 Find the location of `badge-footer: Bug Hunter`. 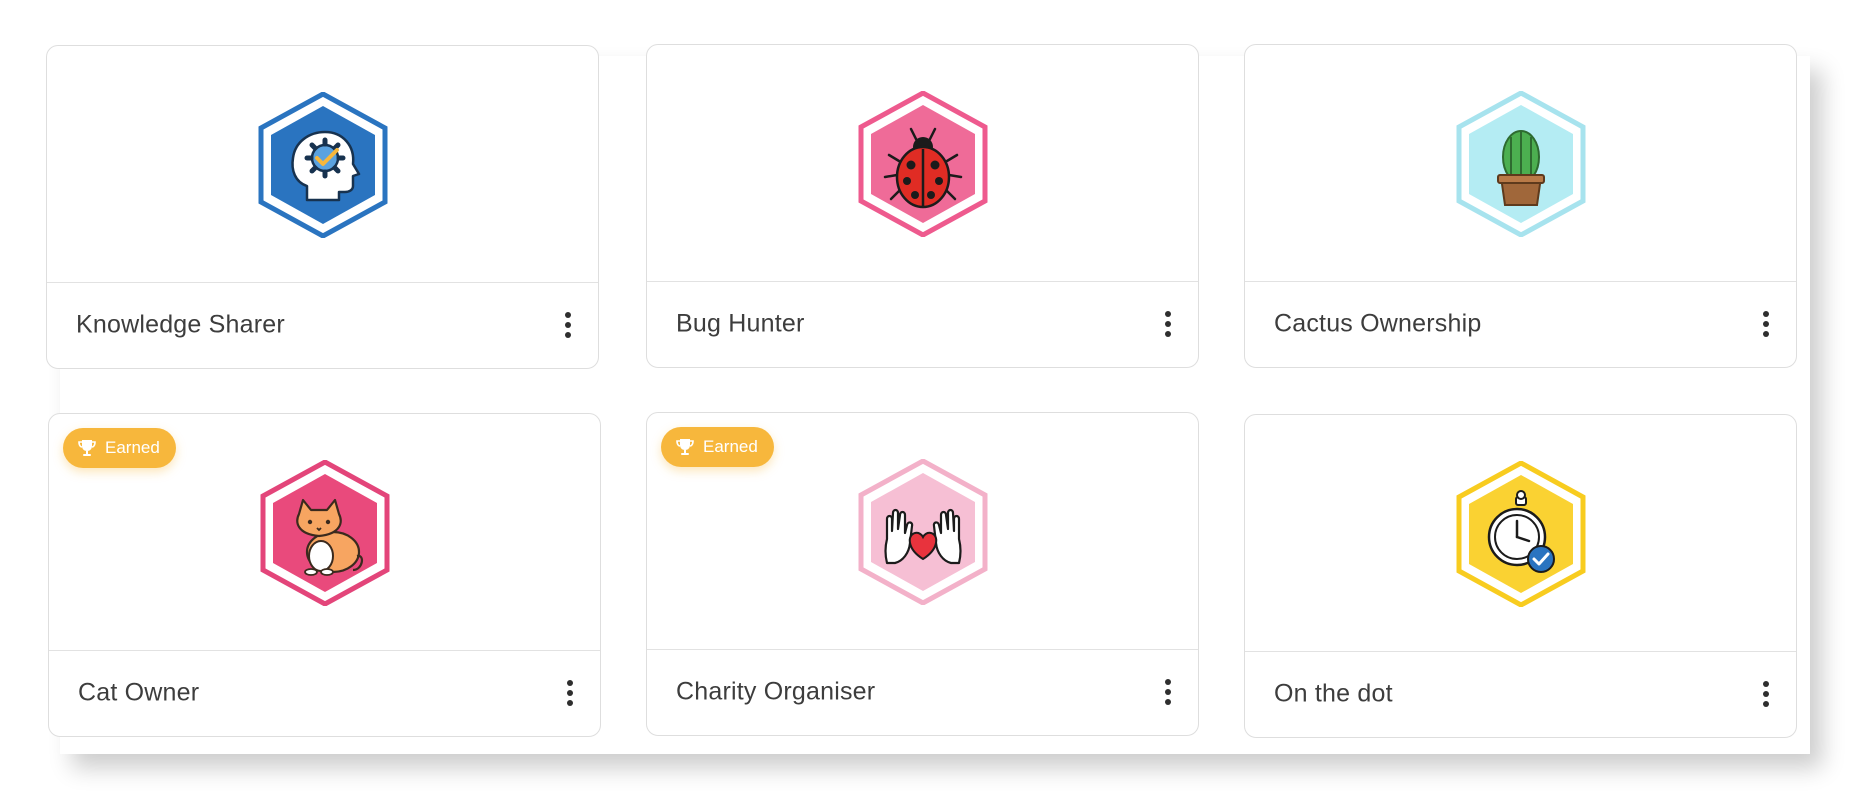

badge-footer: Bug Hunter is located at coordinates (922, 323).